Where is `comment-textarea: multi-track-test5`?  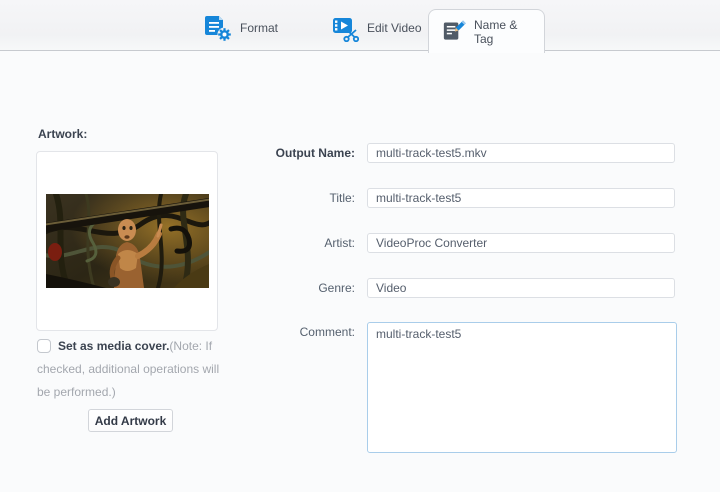
comment-textarea: multi-track-test5 is located at coordinates (522, 387).